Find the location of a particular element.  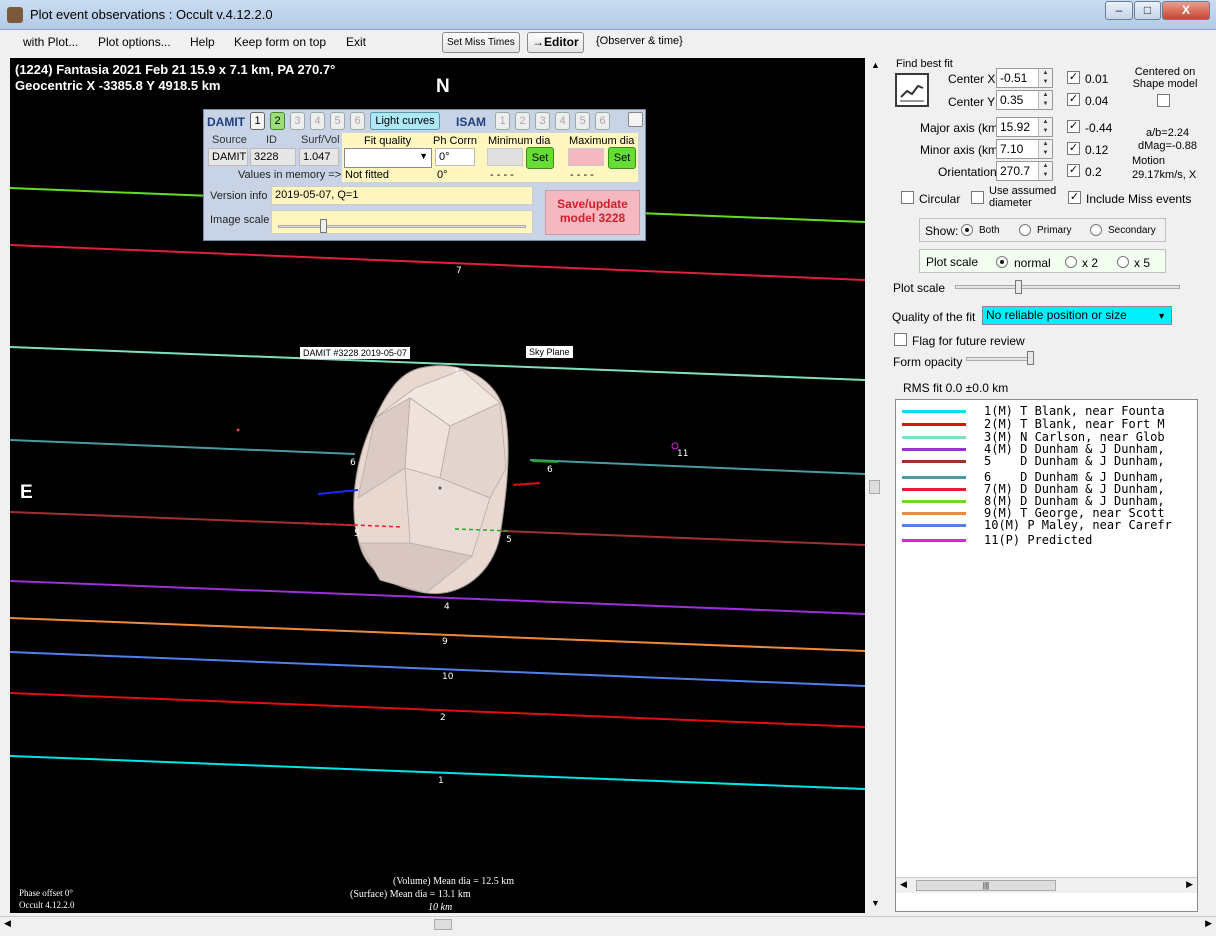

chord-label: 11 is located at coordinates (682, 454).